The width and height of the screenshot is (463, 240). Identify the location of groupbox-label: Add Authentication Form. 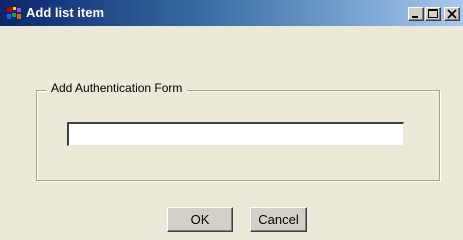
(117, 88).